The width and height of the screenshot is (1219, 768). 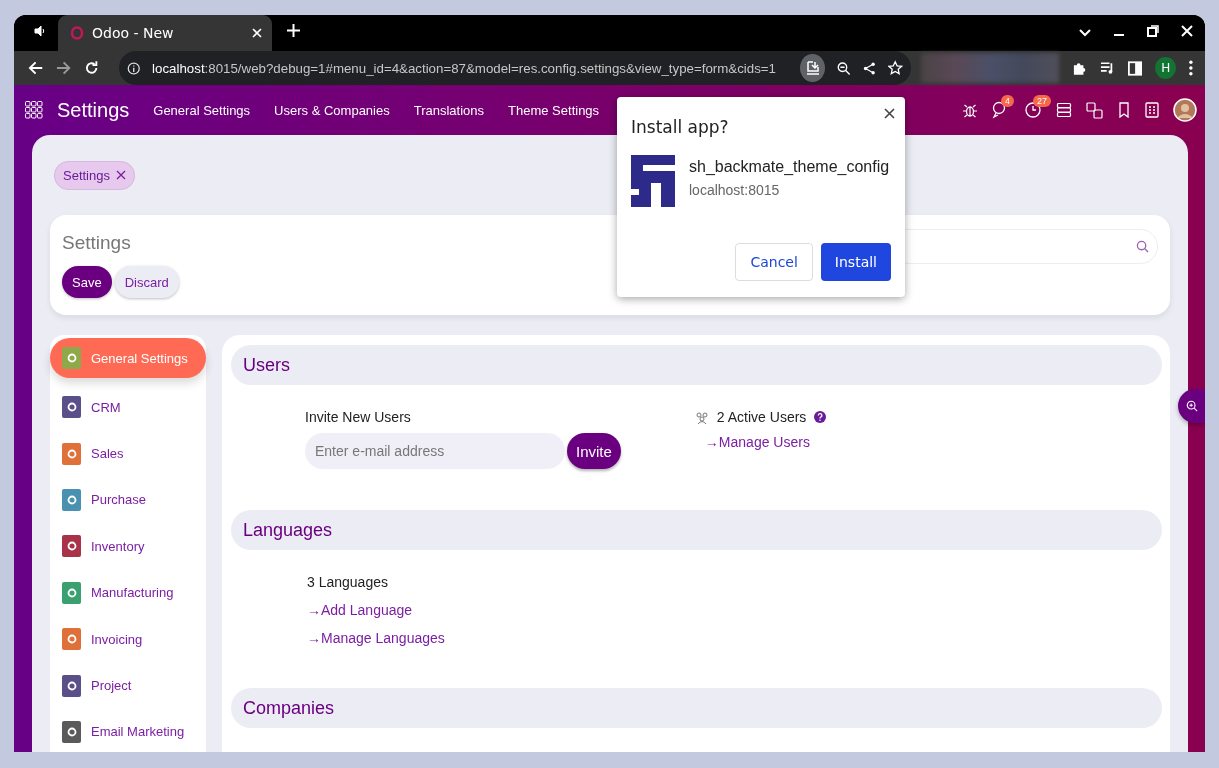 What do you see at coordinates (1085, 33) in the screenshot?
I see `chevron-icon` at bounding box center [1085, 33].